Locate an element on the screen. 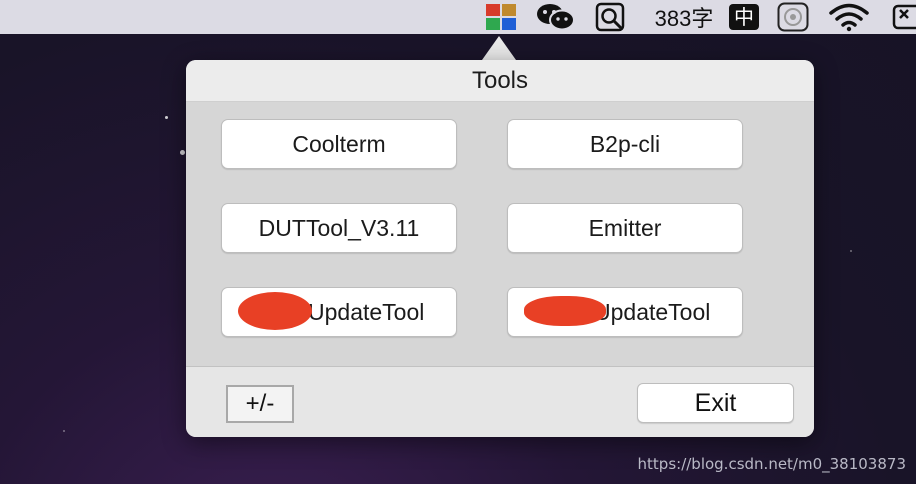  update-tool-button-2: UpdateTool is located at coordinates (625, 312).